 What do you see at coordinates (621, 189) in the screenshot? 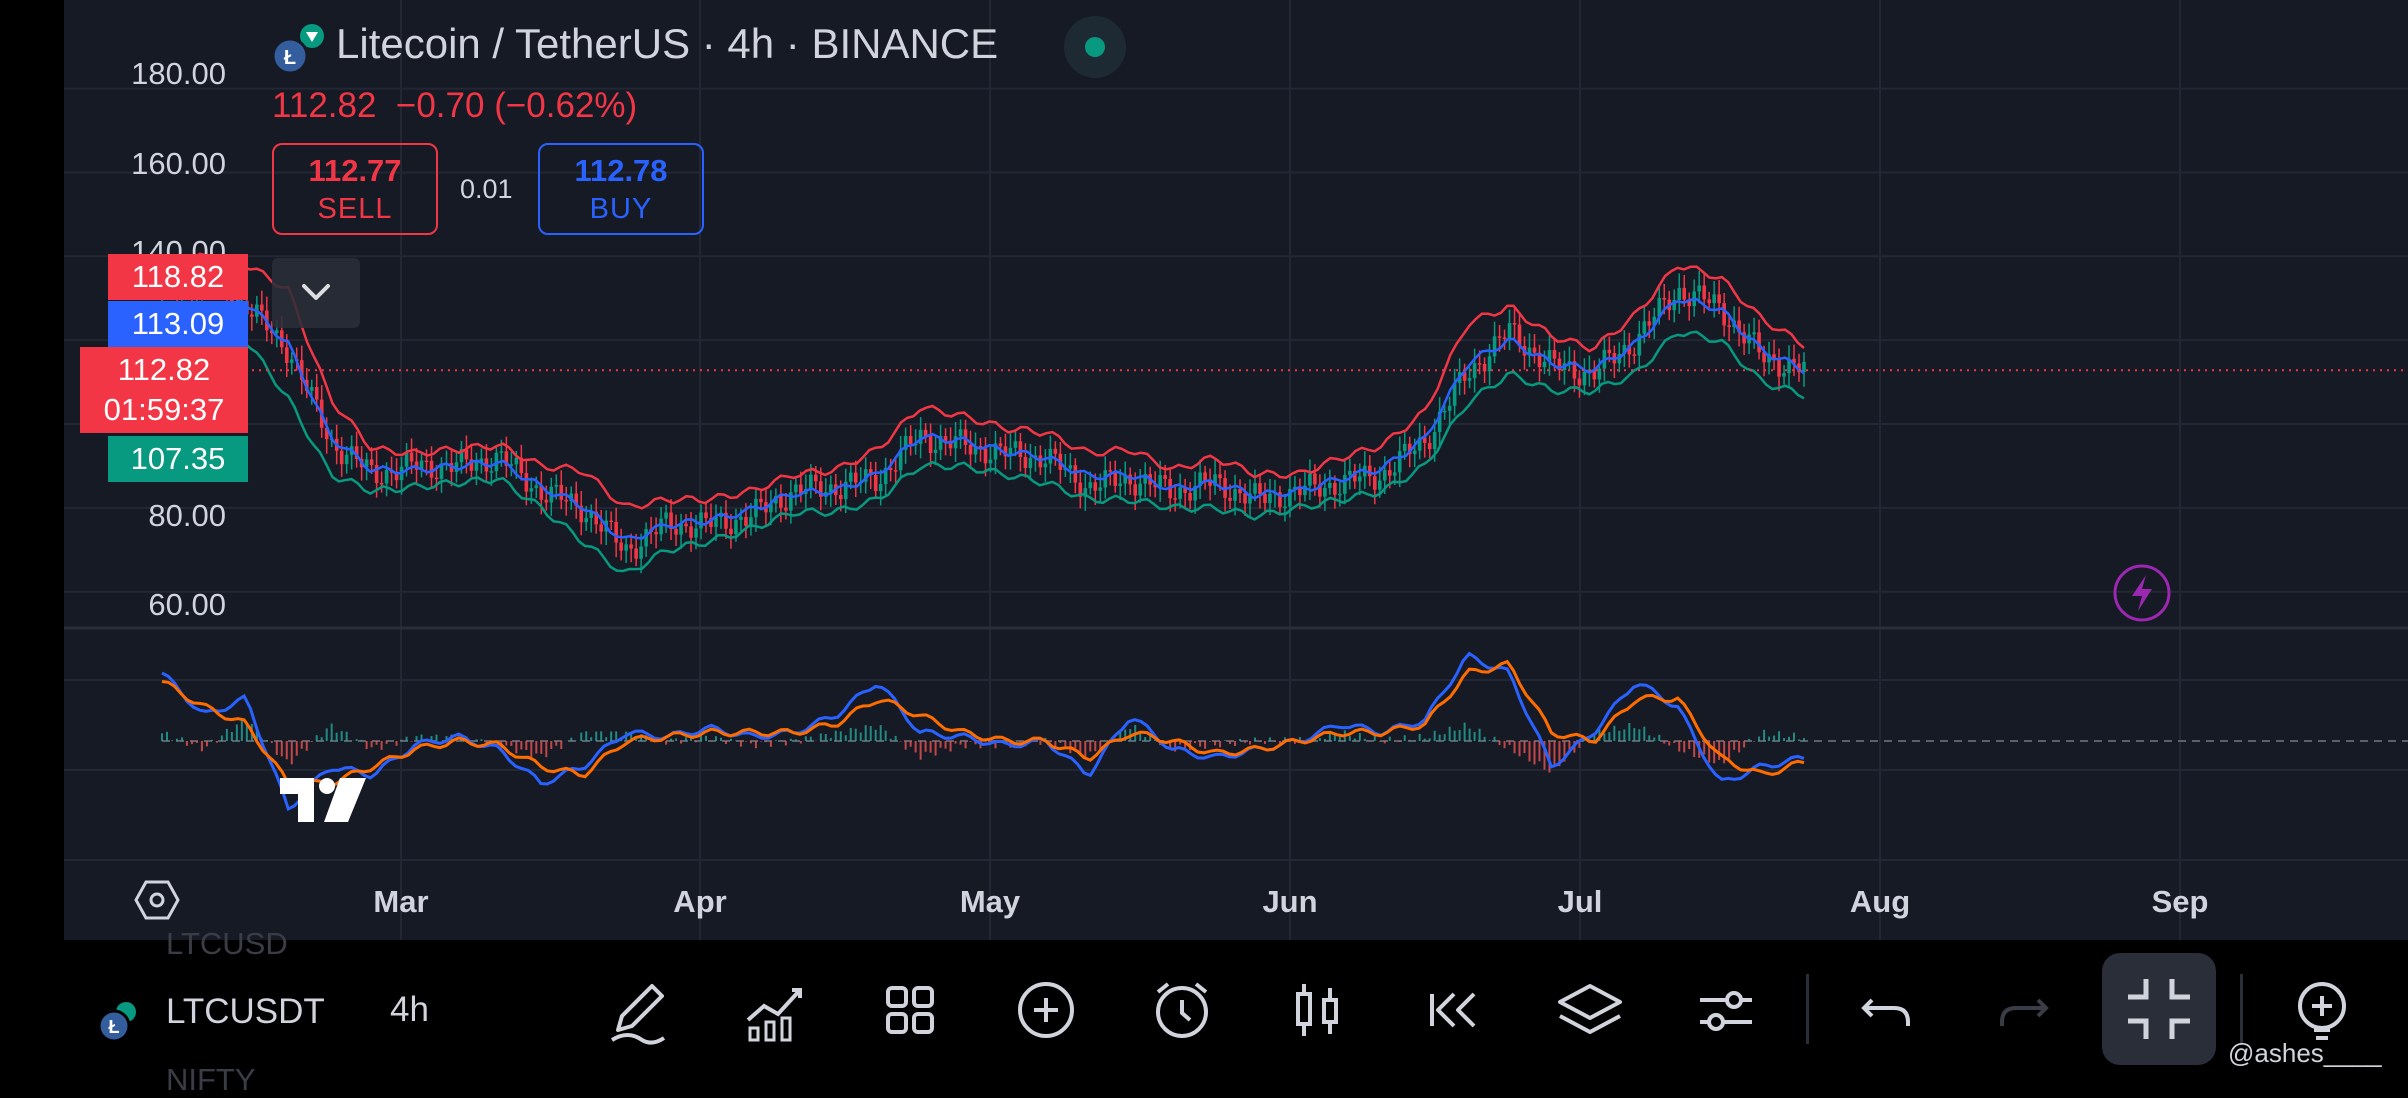
I see `buy-button: 112.78 BUY` at bounding box center [621, 189].